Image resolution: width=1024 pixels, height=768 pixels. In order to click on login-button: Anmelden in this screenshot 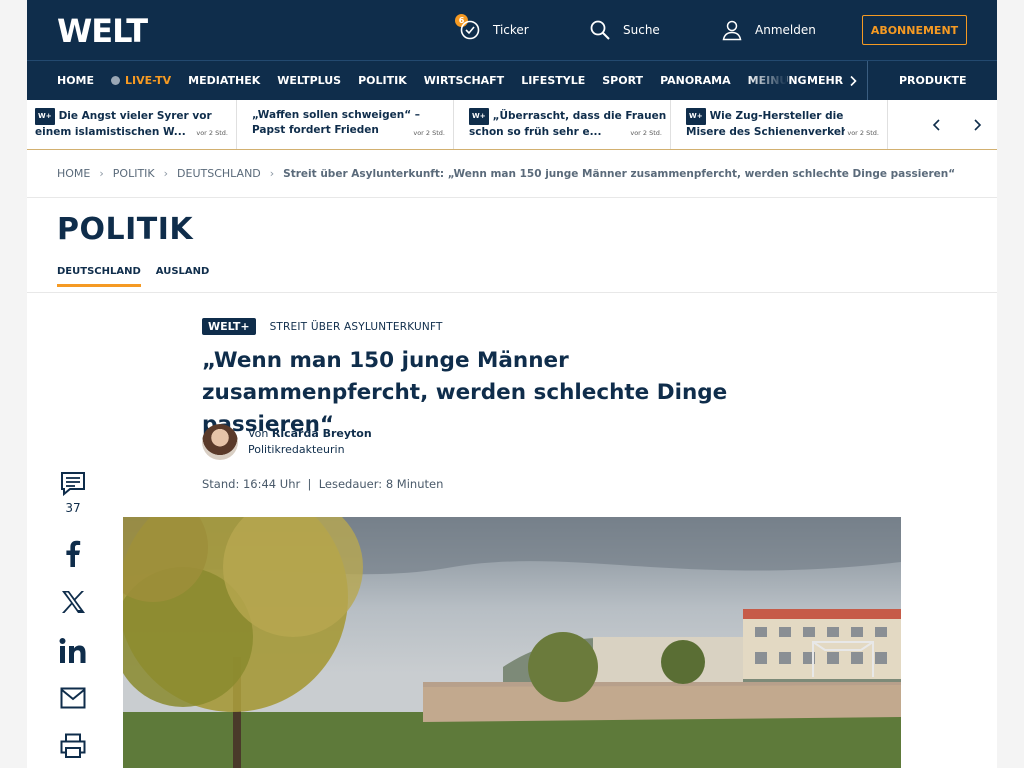, I will do `click(768, 30)`.